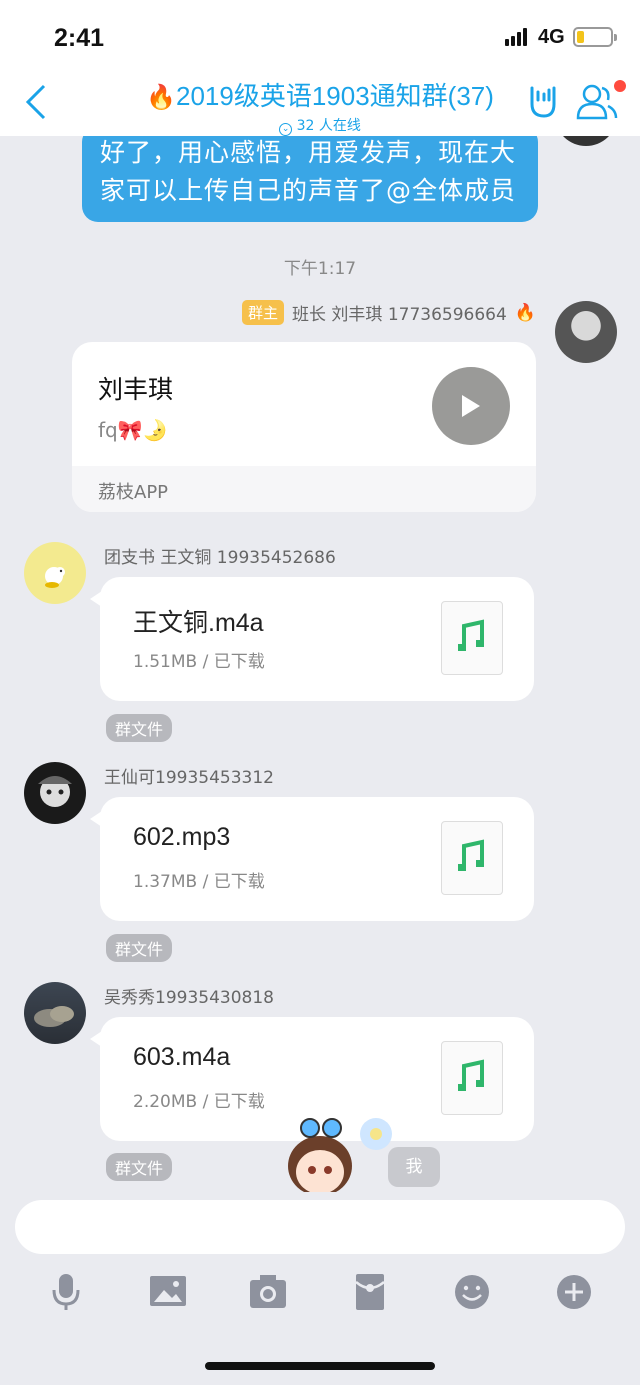  What do you see at coordinates (304, 427) in the screenshot?
I see `music-share-card: 刘丰琪 fq🎀🌛 荔枝APP` at bounding box center [304, 427].